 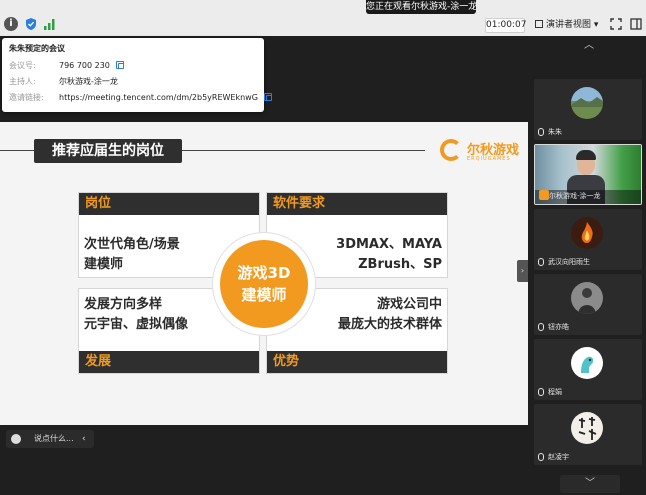 I want to click on participant-tile: 程娟, so click(x=588, y=369).